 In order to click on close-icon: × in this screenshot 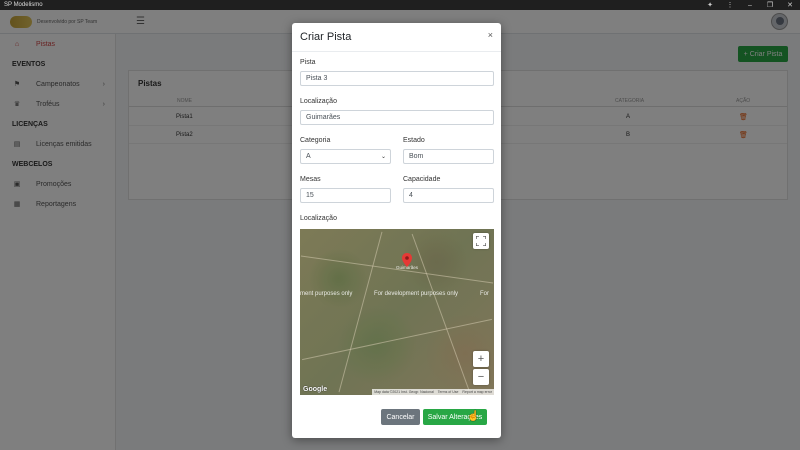, I will do `click(490, 35)`.